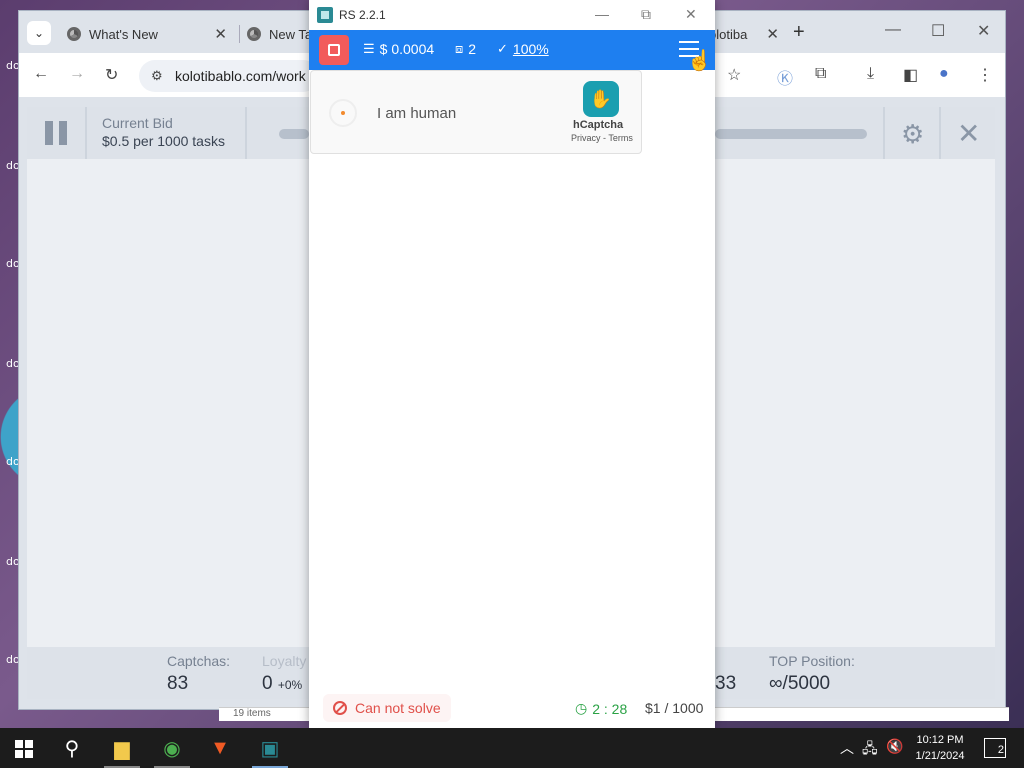 Image resolution: width=1024 pixels, height=768 pixels. Describe the element at coordinates (531, 49) in the screenshot. I see `success-rate-value: 100%` at that location.